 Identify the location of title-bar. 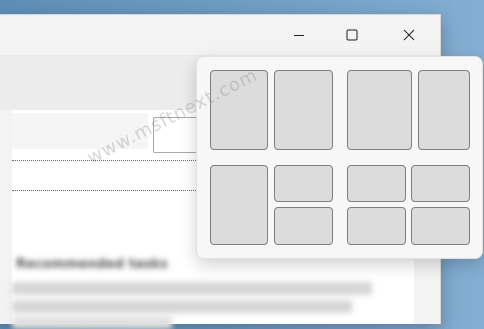
(220, 35).